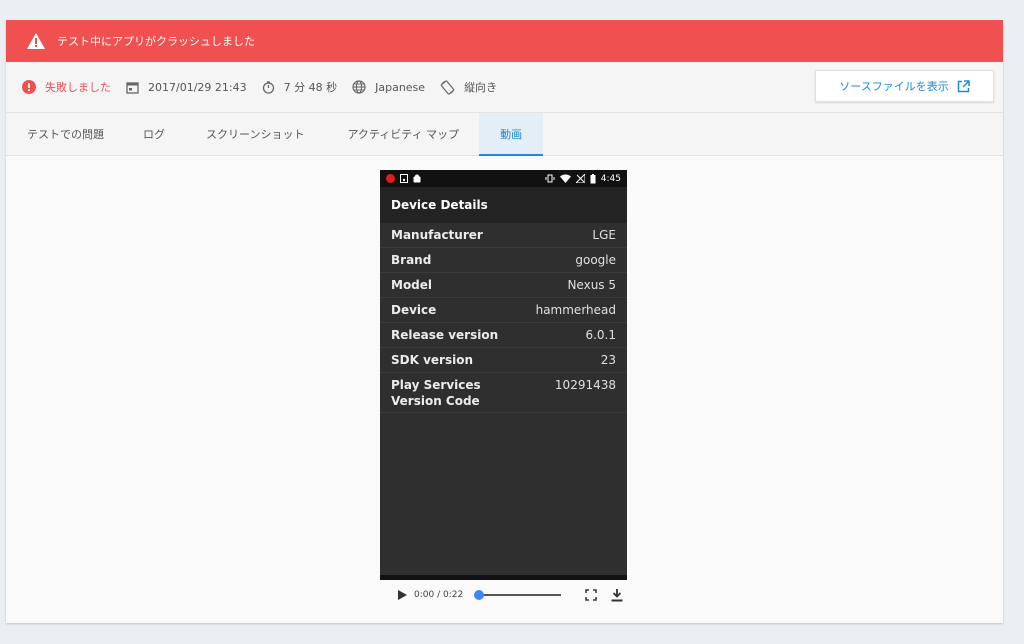  What do you see at coordinates (402, 595) in the screenshot?
I see `play-icon` at bounding box center [402, 595].